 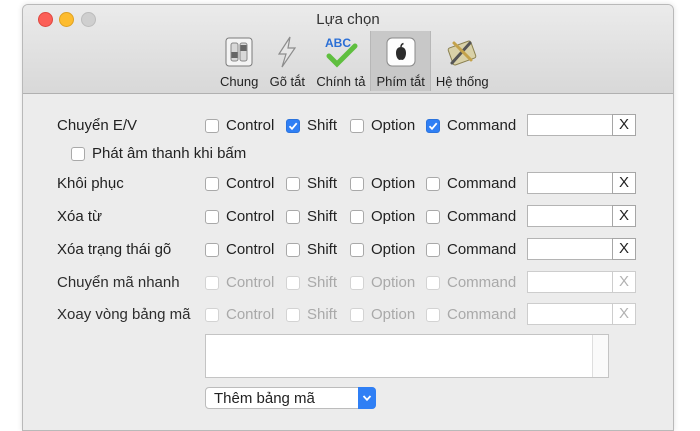 I want to click on window-title: Lựa chọn, so click(x=348, y=19).